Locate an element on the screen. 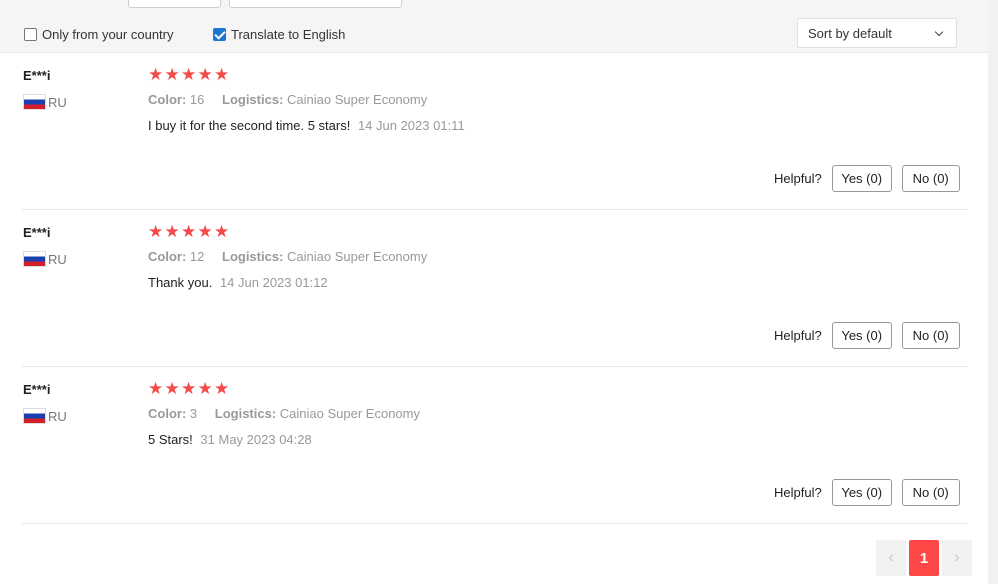  review-text-line: 5 Stars! 31 May 2023 04:28 is located at coordinates (230, 439).